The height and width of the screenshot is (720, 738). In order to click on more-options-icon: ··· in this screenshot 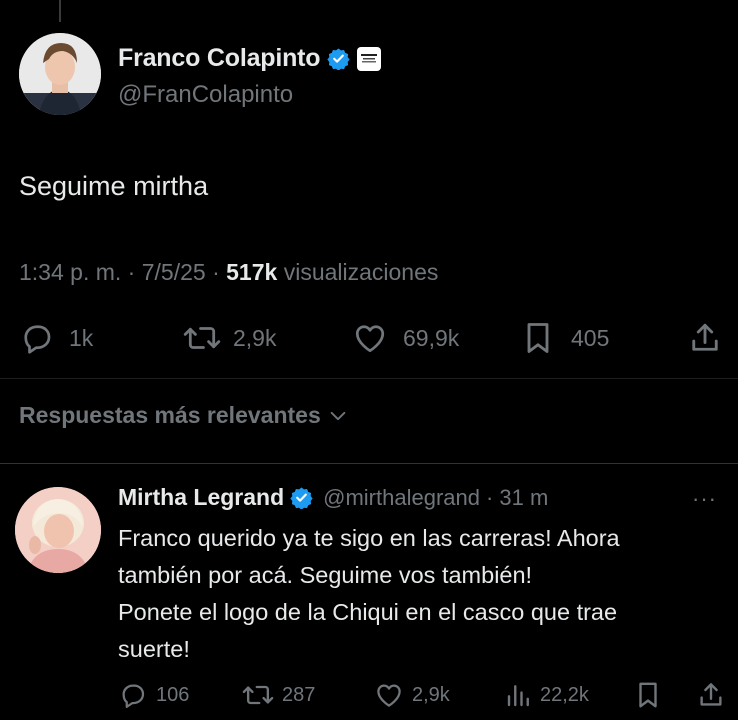, I will do `click(704, 499)`.